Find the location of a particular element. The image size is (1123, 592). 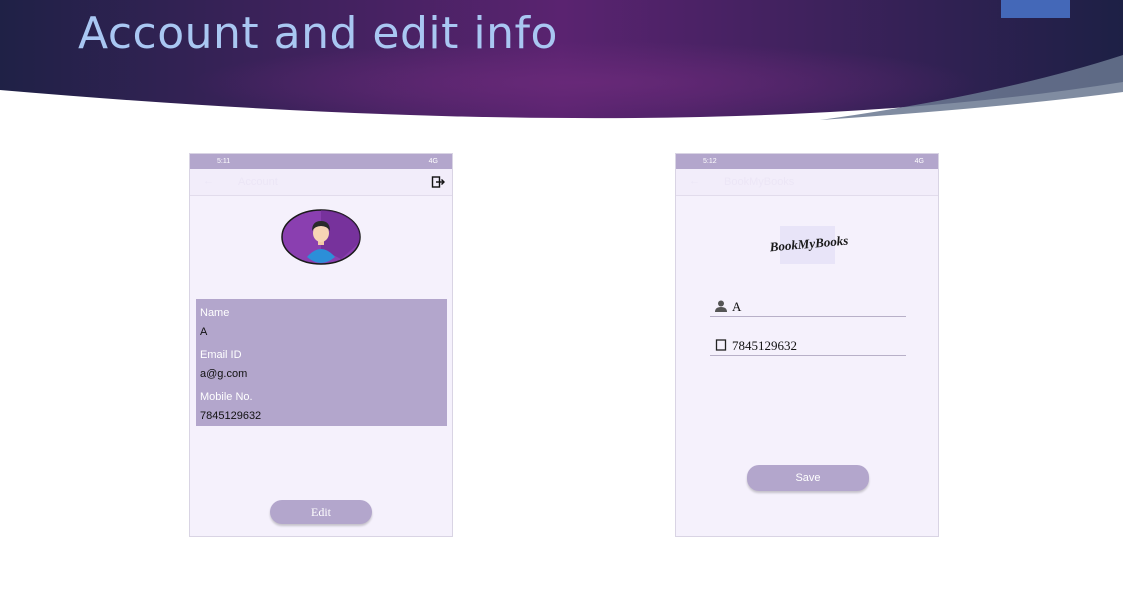

slide-title: Account and edit info is located at coordinates (318, 33).